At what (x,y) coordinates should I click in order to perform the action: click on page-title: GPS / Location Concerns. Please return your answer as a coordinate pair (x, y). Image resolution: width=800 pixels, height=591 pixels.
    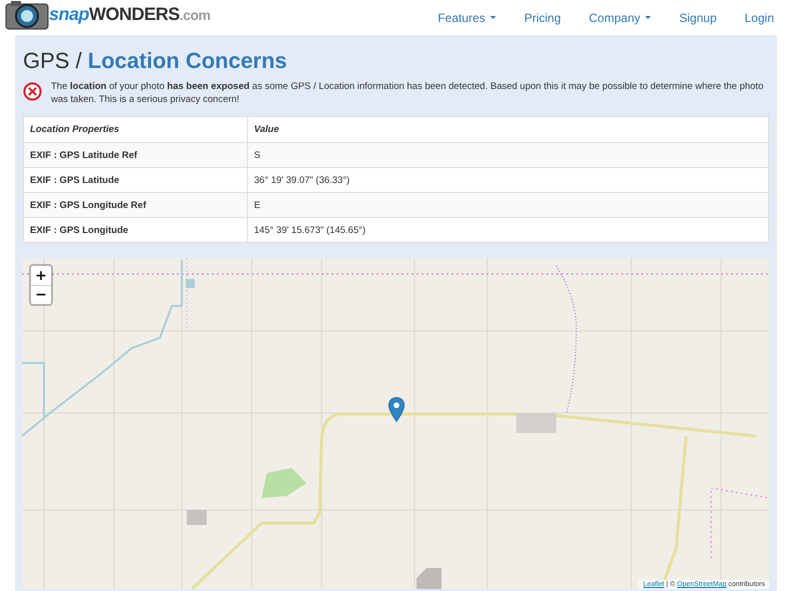
    Looking at the image, I should click on (155, 61).